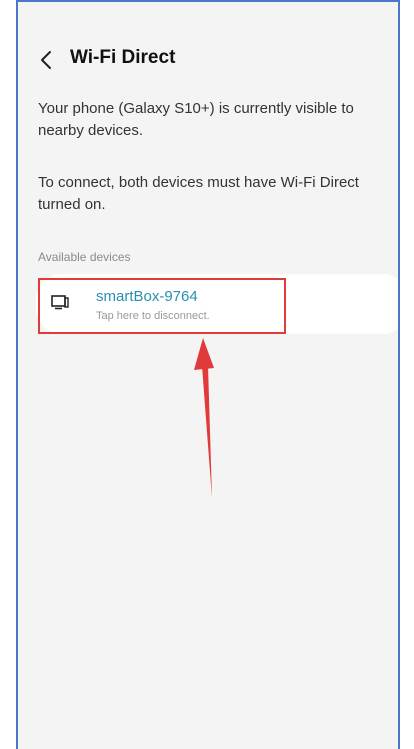  I want to click on red-arrow-icon, so click(204, 418).